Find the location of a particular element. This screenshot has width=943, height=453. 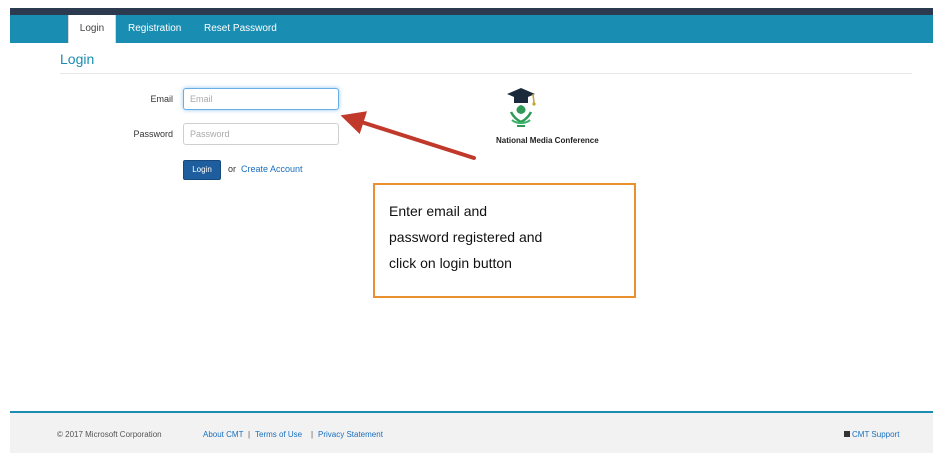

callout-line: Enter email and is located at coordinates (438, 211).